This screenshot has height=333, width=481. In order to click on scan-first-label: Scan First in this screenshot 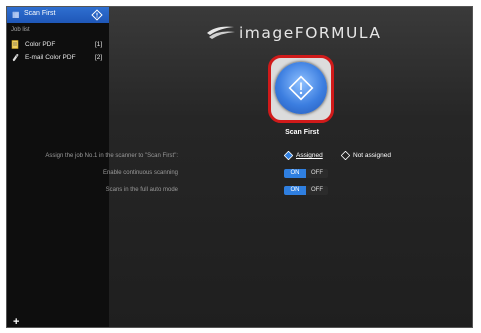, I will do `click(302, 132)`.